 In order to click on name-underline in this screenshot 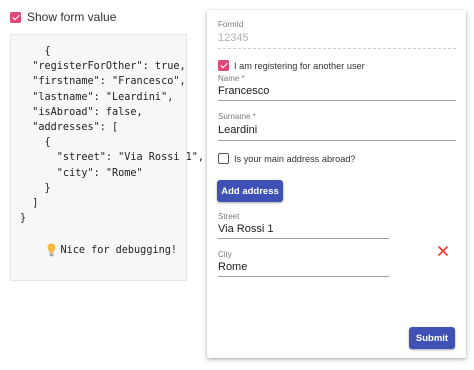, I will do `click(337, 100)`.